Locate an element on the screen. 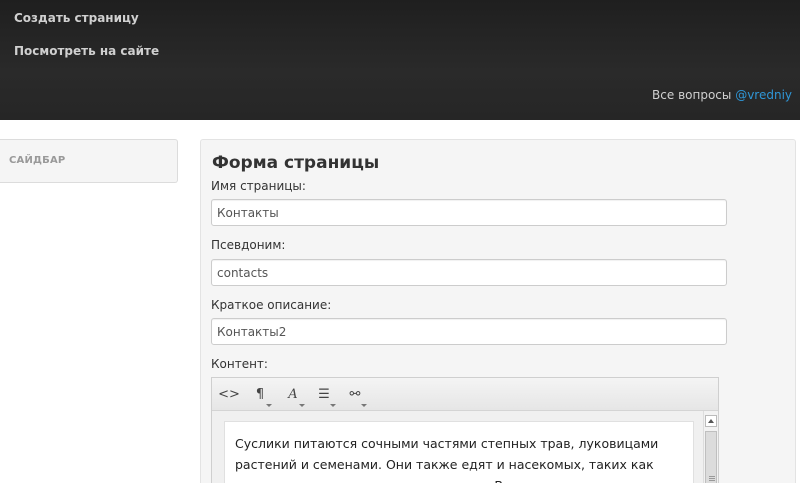 Image resolution: width=800 pixels, height=483 pixels. paragraph-glyph: ¶ is located at coordinates (260, 394).